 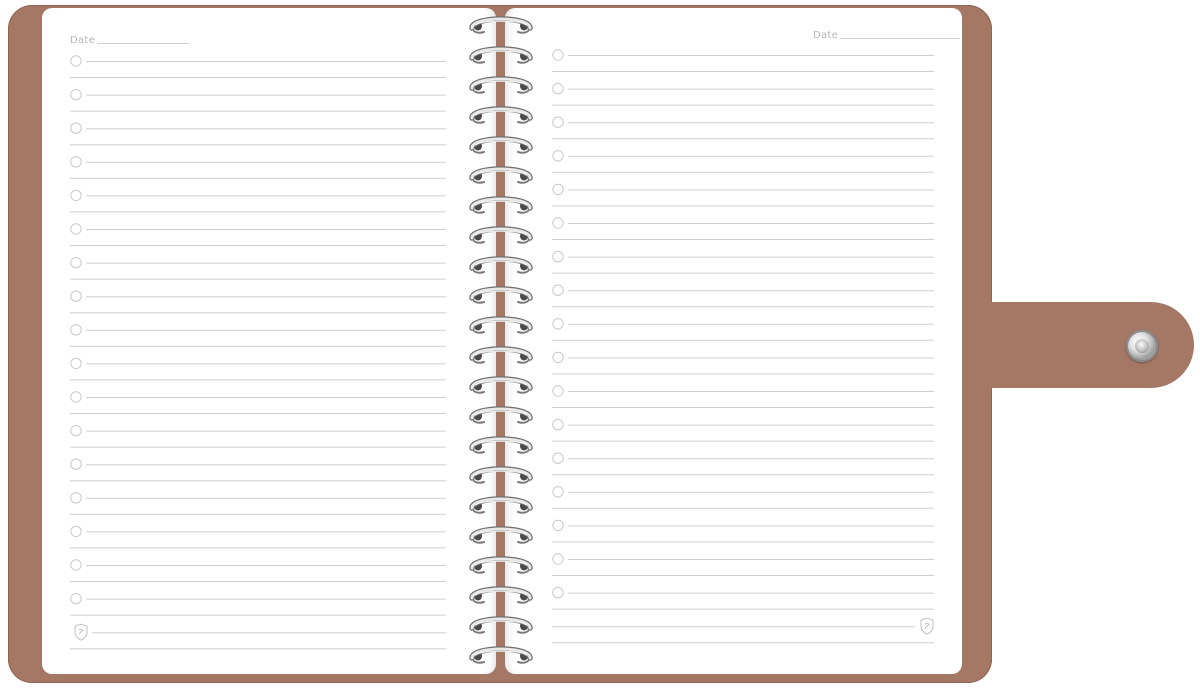 What do you see at coordinates (501, 344) in the screenshot?
I see `spiral-binding` at bounding box center [501, 344].